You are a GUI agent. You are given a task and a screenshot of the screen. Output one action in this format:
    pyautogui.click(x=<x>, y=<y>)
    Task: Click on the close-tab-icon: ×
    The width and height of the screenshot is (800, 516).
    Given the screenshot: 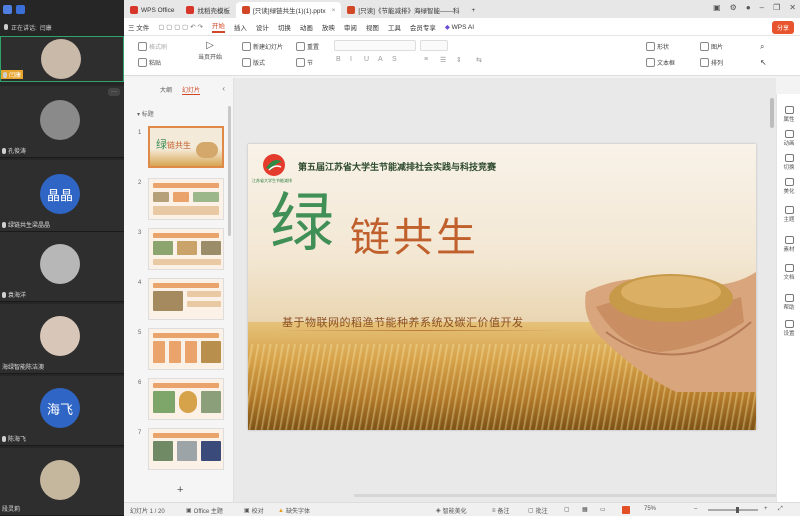 What is the action you would take?
    pyautogui.click(x=334, y=10)
    